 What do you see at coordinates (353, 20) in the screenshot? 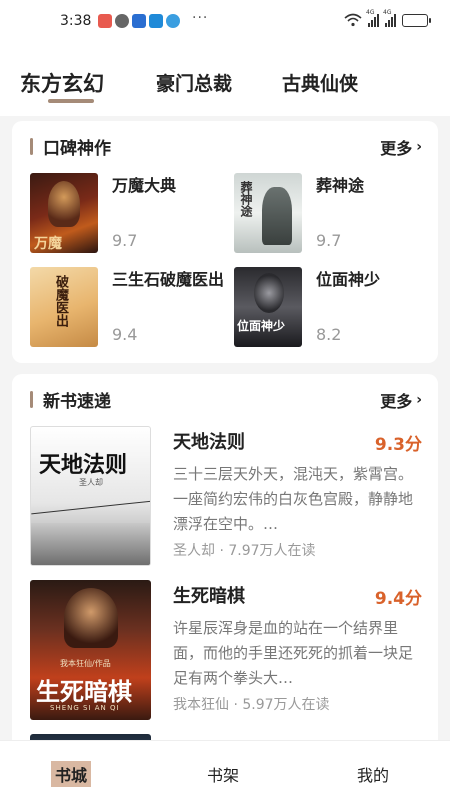
I see `wifi-icon` at bounding box center [353, 20].